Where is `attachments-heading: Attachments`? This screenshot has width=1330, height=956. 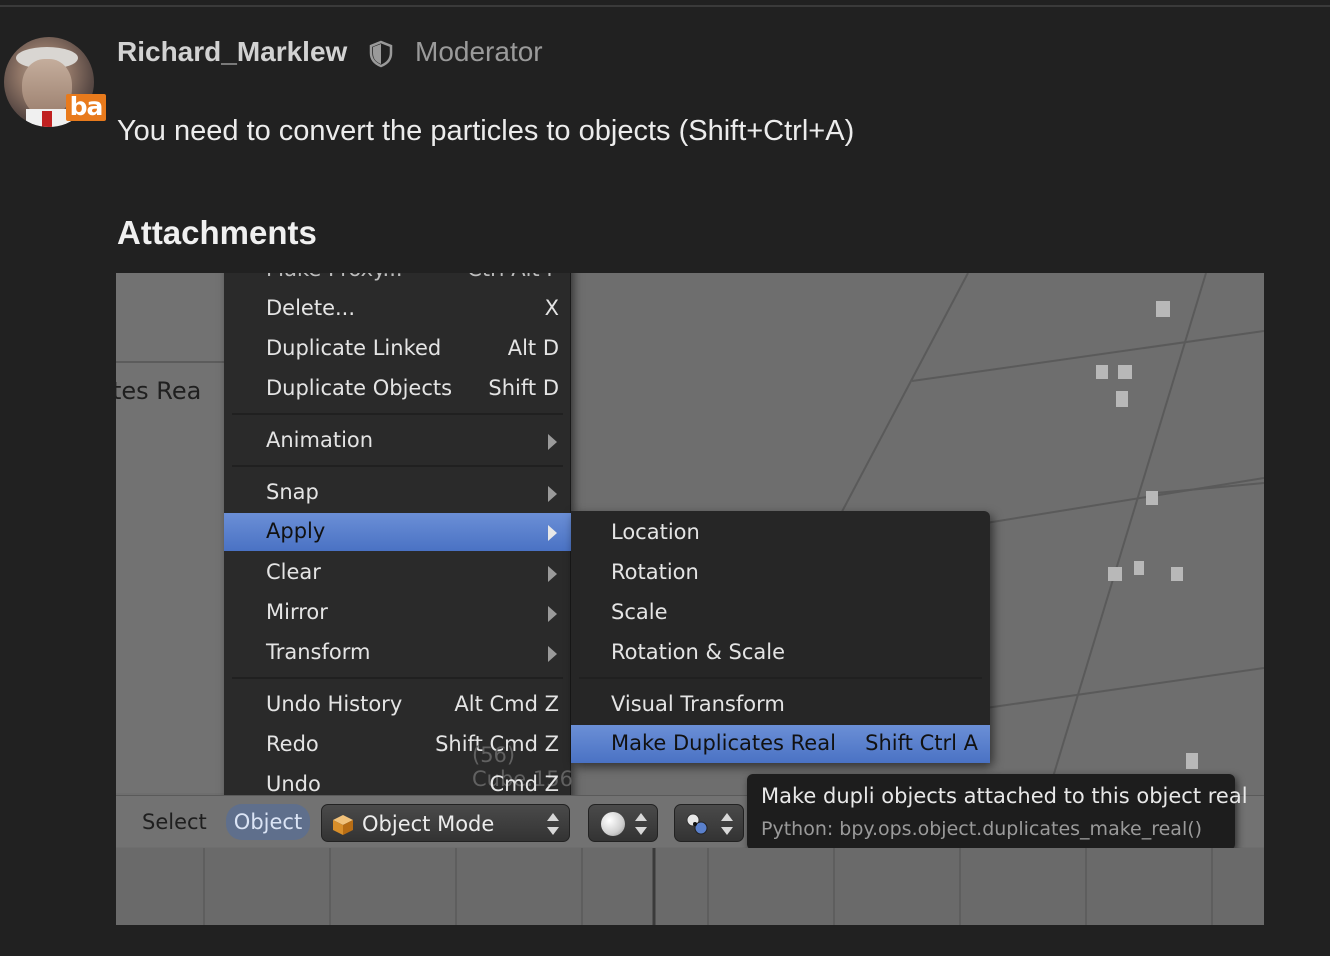 attachments-heading: Attachments is located at coordinates (217, 232).